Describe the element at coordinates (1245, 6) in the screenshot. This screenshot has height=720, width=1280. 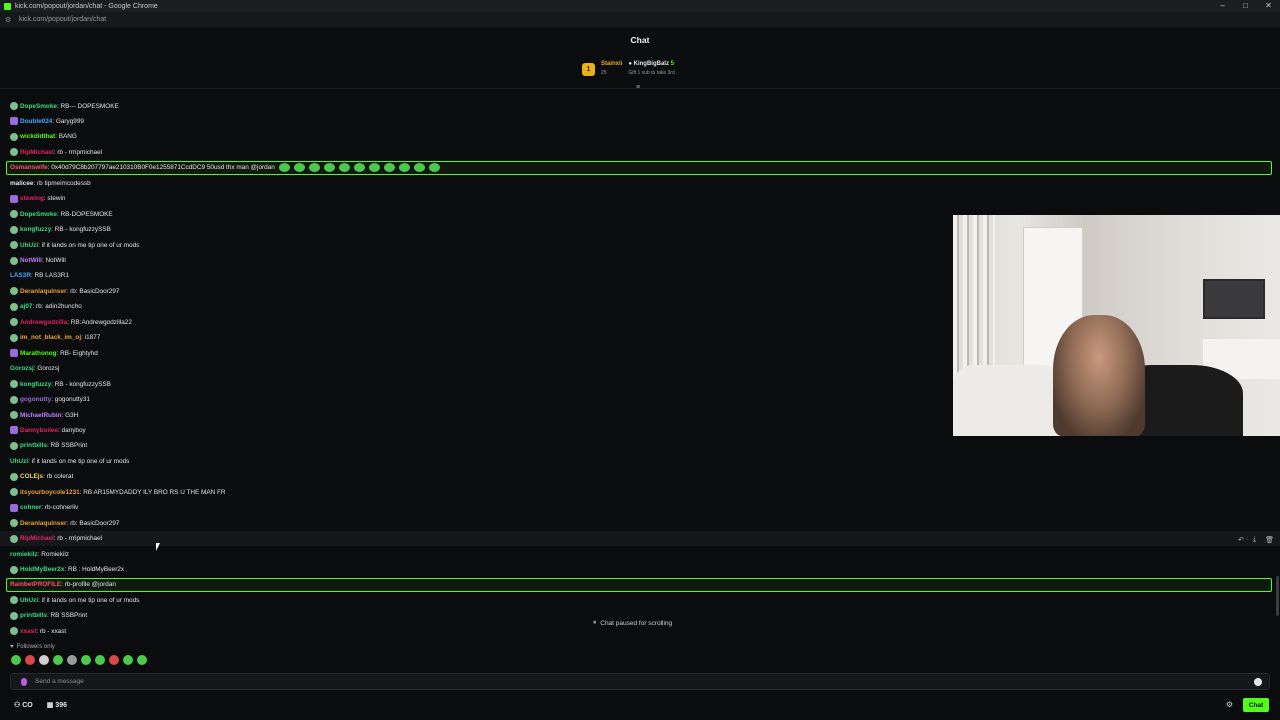
I see `maximize-button: □` at that location.